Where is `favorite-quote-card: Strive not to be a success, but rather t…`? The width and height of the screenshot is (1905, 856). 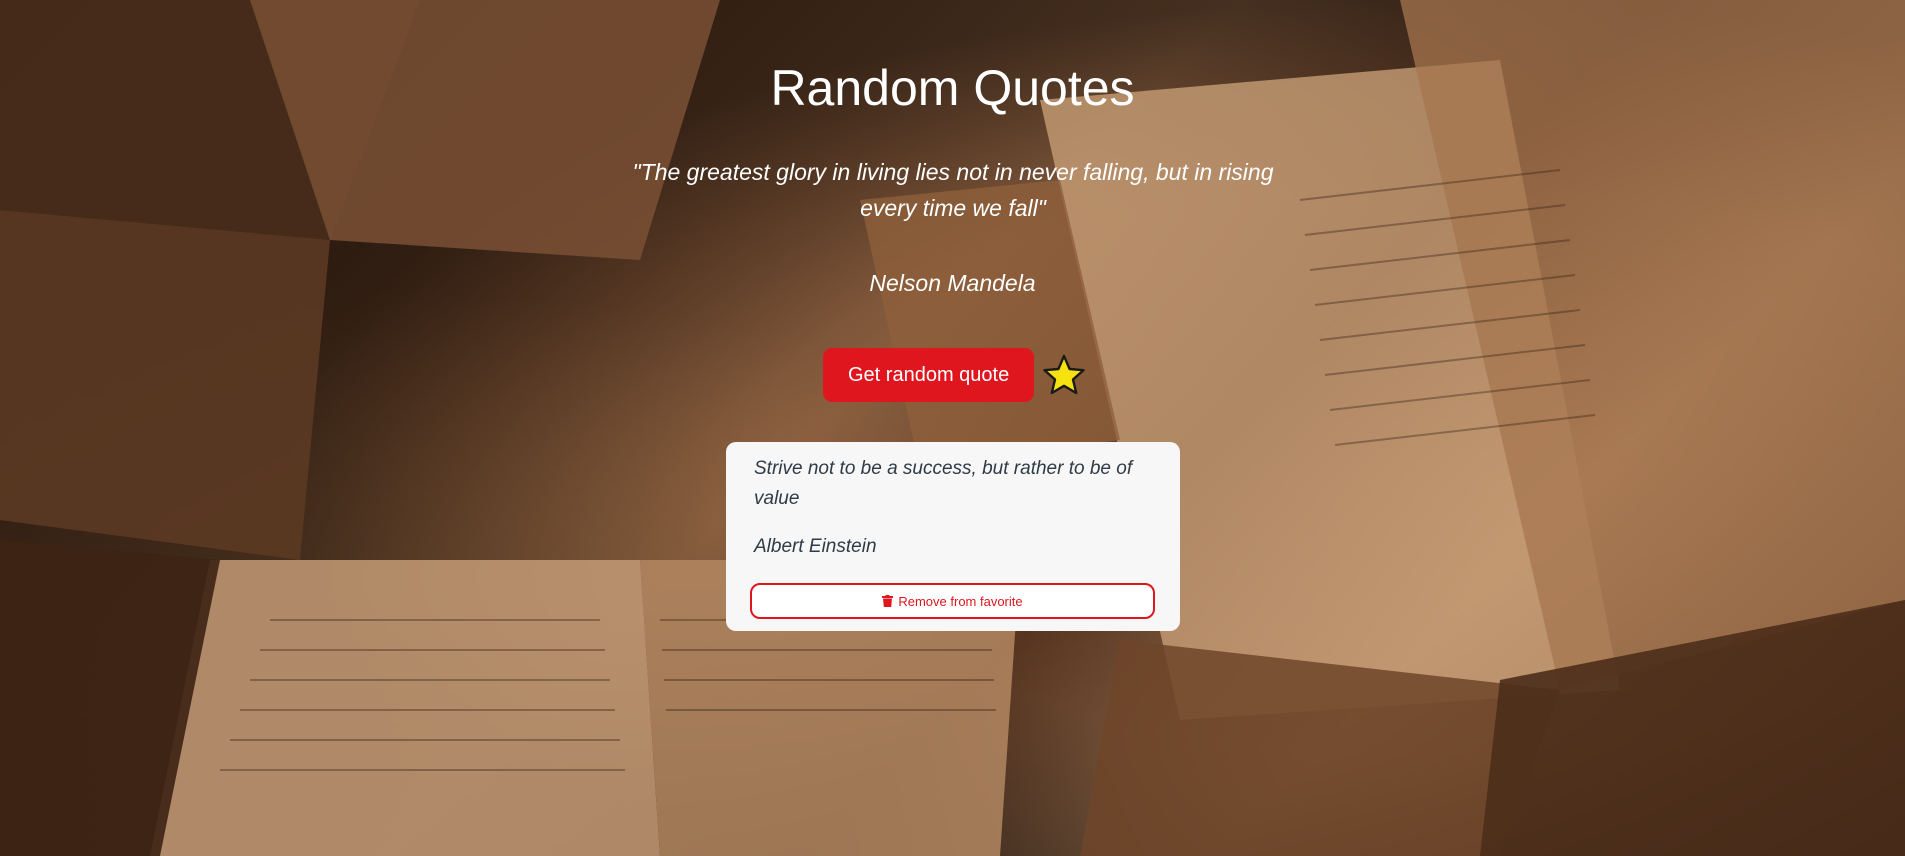 favorite-quote-card: Strive not to be a success, but rather t… is located at coordinates (953, 536).